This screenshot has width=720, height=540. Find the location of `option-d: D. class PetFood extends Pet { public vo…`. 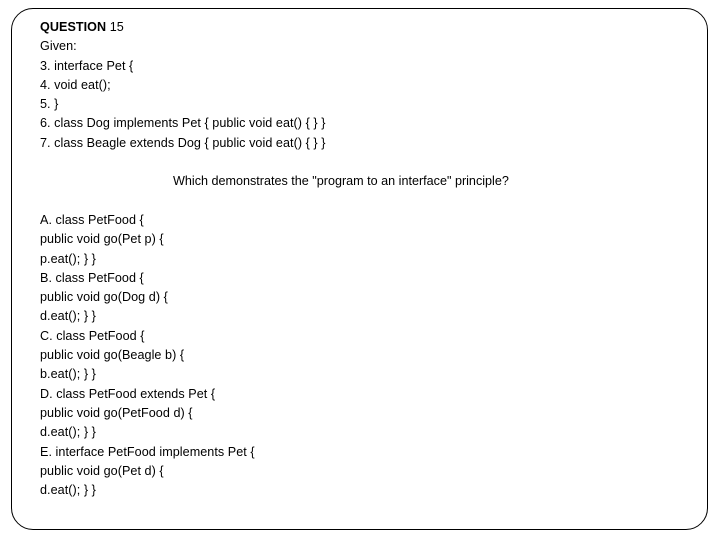

option-d: D. class PetFood extends Pet { public vo… is located at coordinates (360, 414).